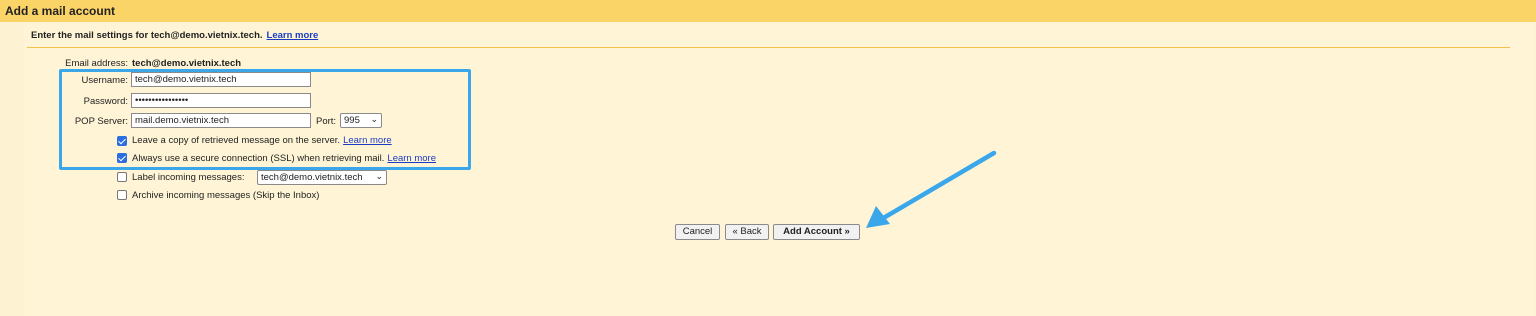 Image resolution: width=1536 pixels, height=316 pixels. Describe the element at coordinates (96, 63) in the screenshot. I see `email-address-label: Email address:` at that location.